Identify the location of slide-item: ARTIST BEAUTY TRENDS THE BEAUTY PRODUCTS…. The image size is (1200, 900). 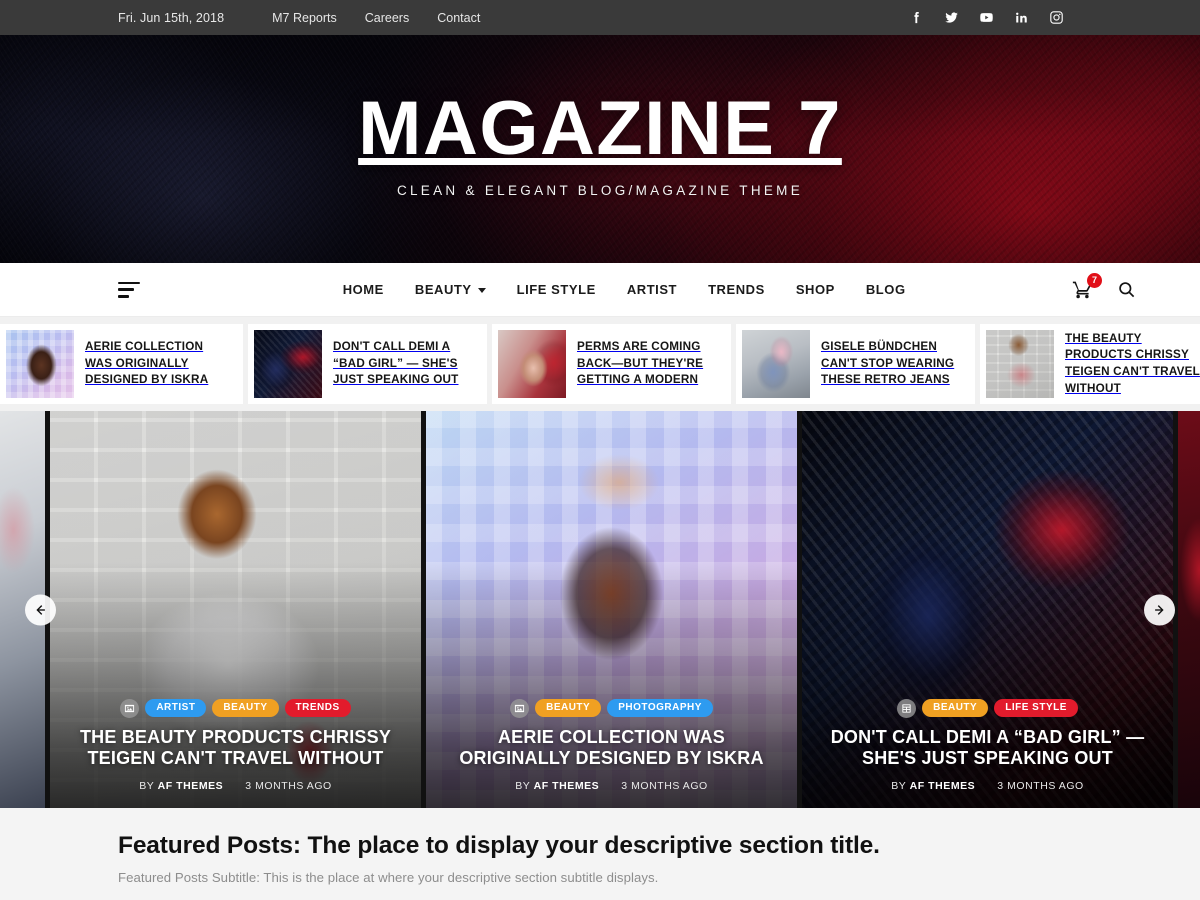
(235, 609).